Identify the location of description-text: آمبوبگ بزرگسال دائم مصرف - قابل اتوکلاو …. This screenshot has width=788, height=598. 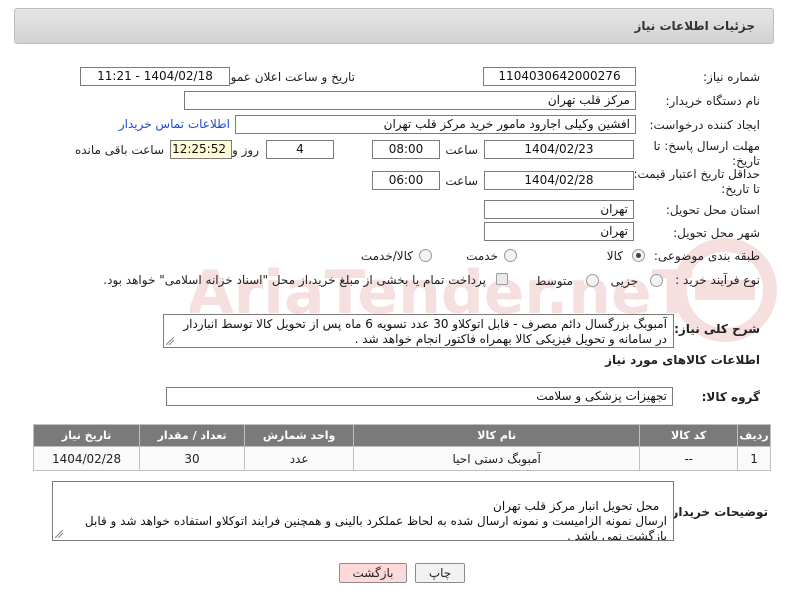
(425, 331).